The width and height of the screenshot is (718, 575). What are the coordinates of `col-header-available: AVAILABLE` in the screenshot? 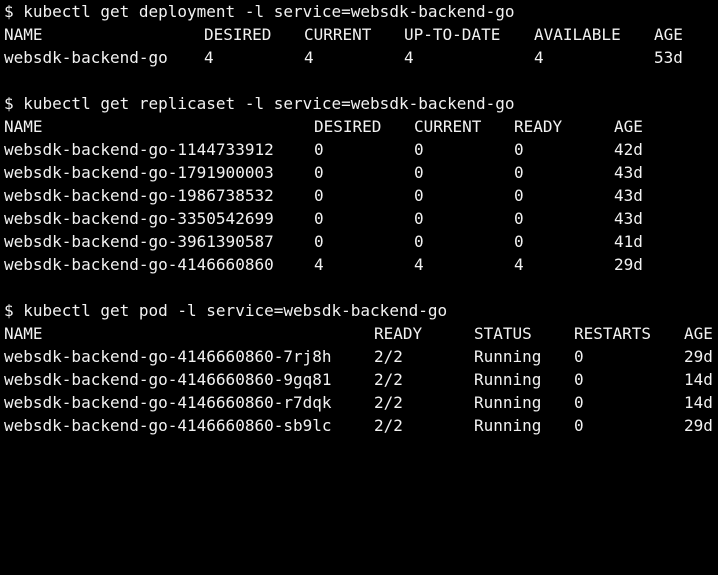 It's located at (577, 34).